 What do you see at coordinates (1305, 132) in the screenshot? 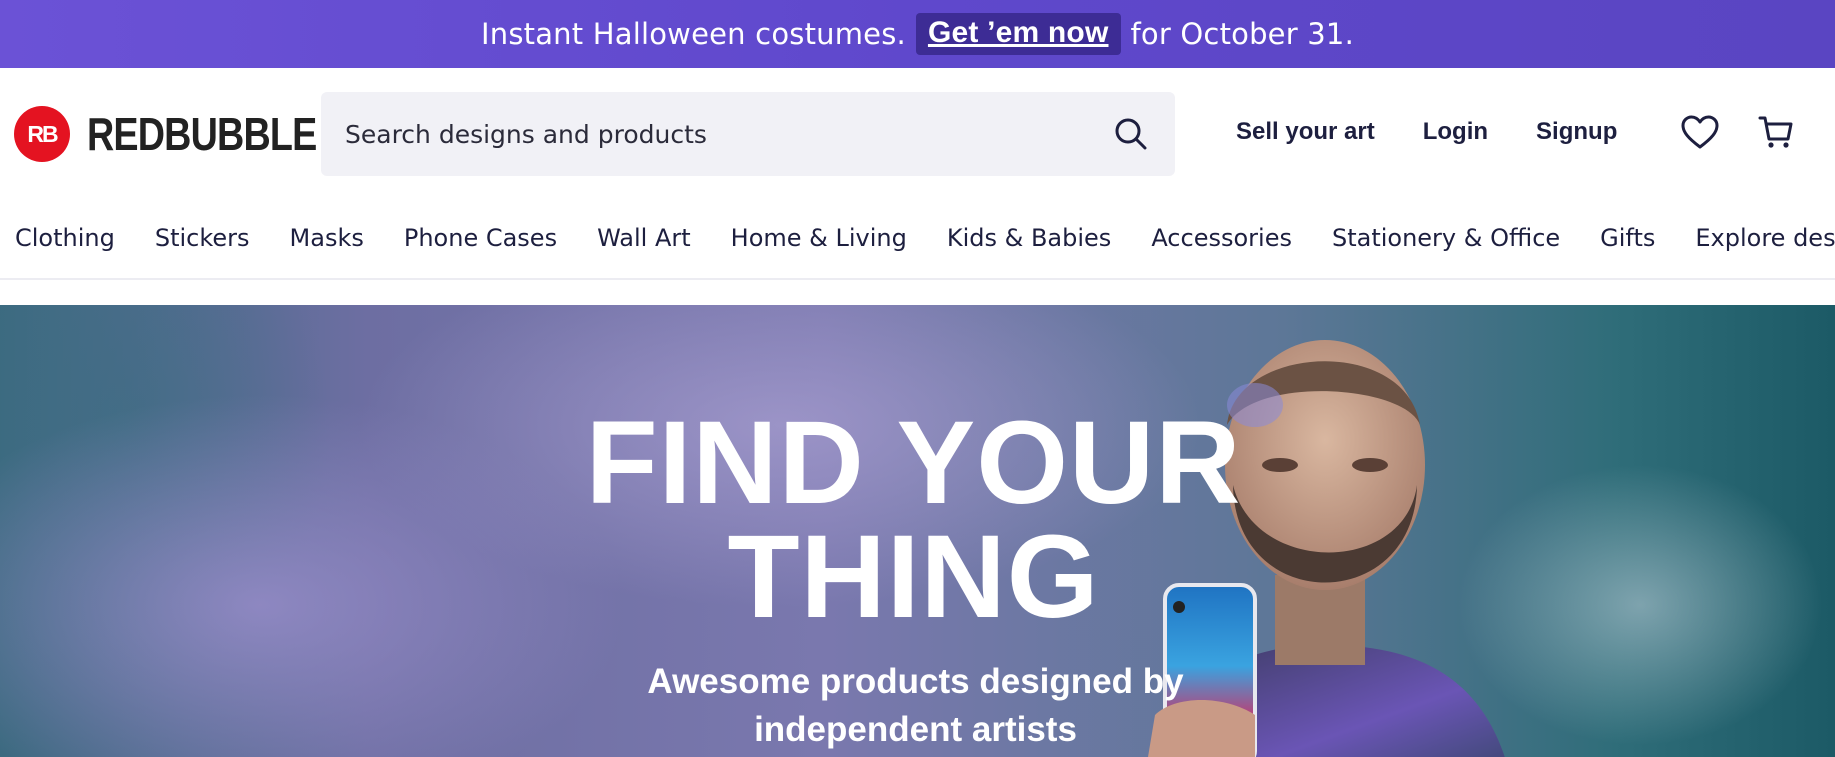
I see `sell-your-art-link: Sell your art` at bounding box center [1305, 132].